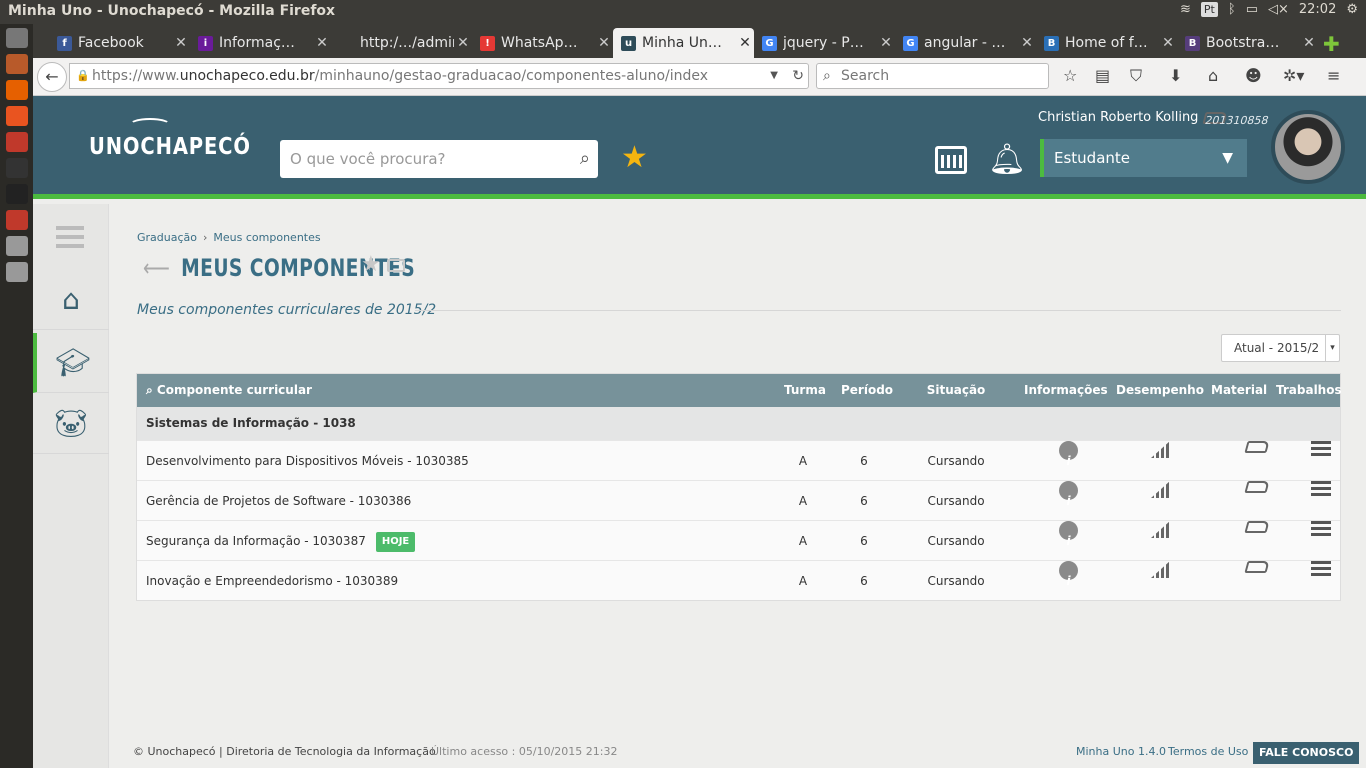 This screenshot has width=1366, height=768. What do you see at coordinates (1208, 752) in the screenshot?
I see `footer-terms-link: Termos de Uso` at bounding box center [1208, 752].